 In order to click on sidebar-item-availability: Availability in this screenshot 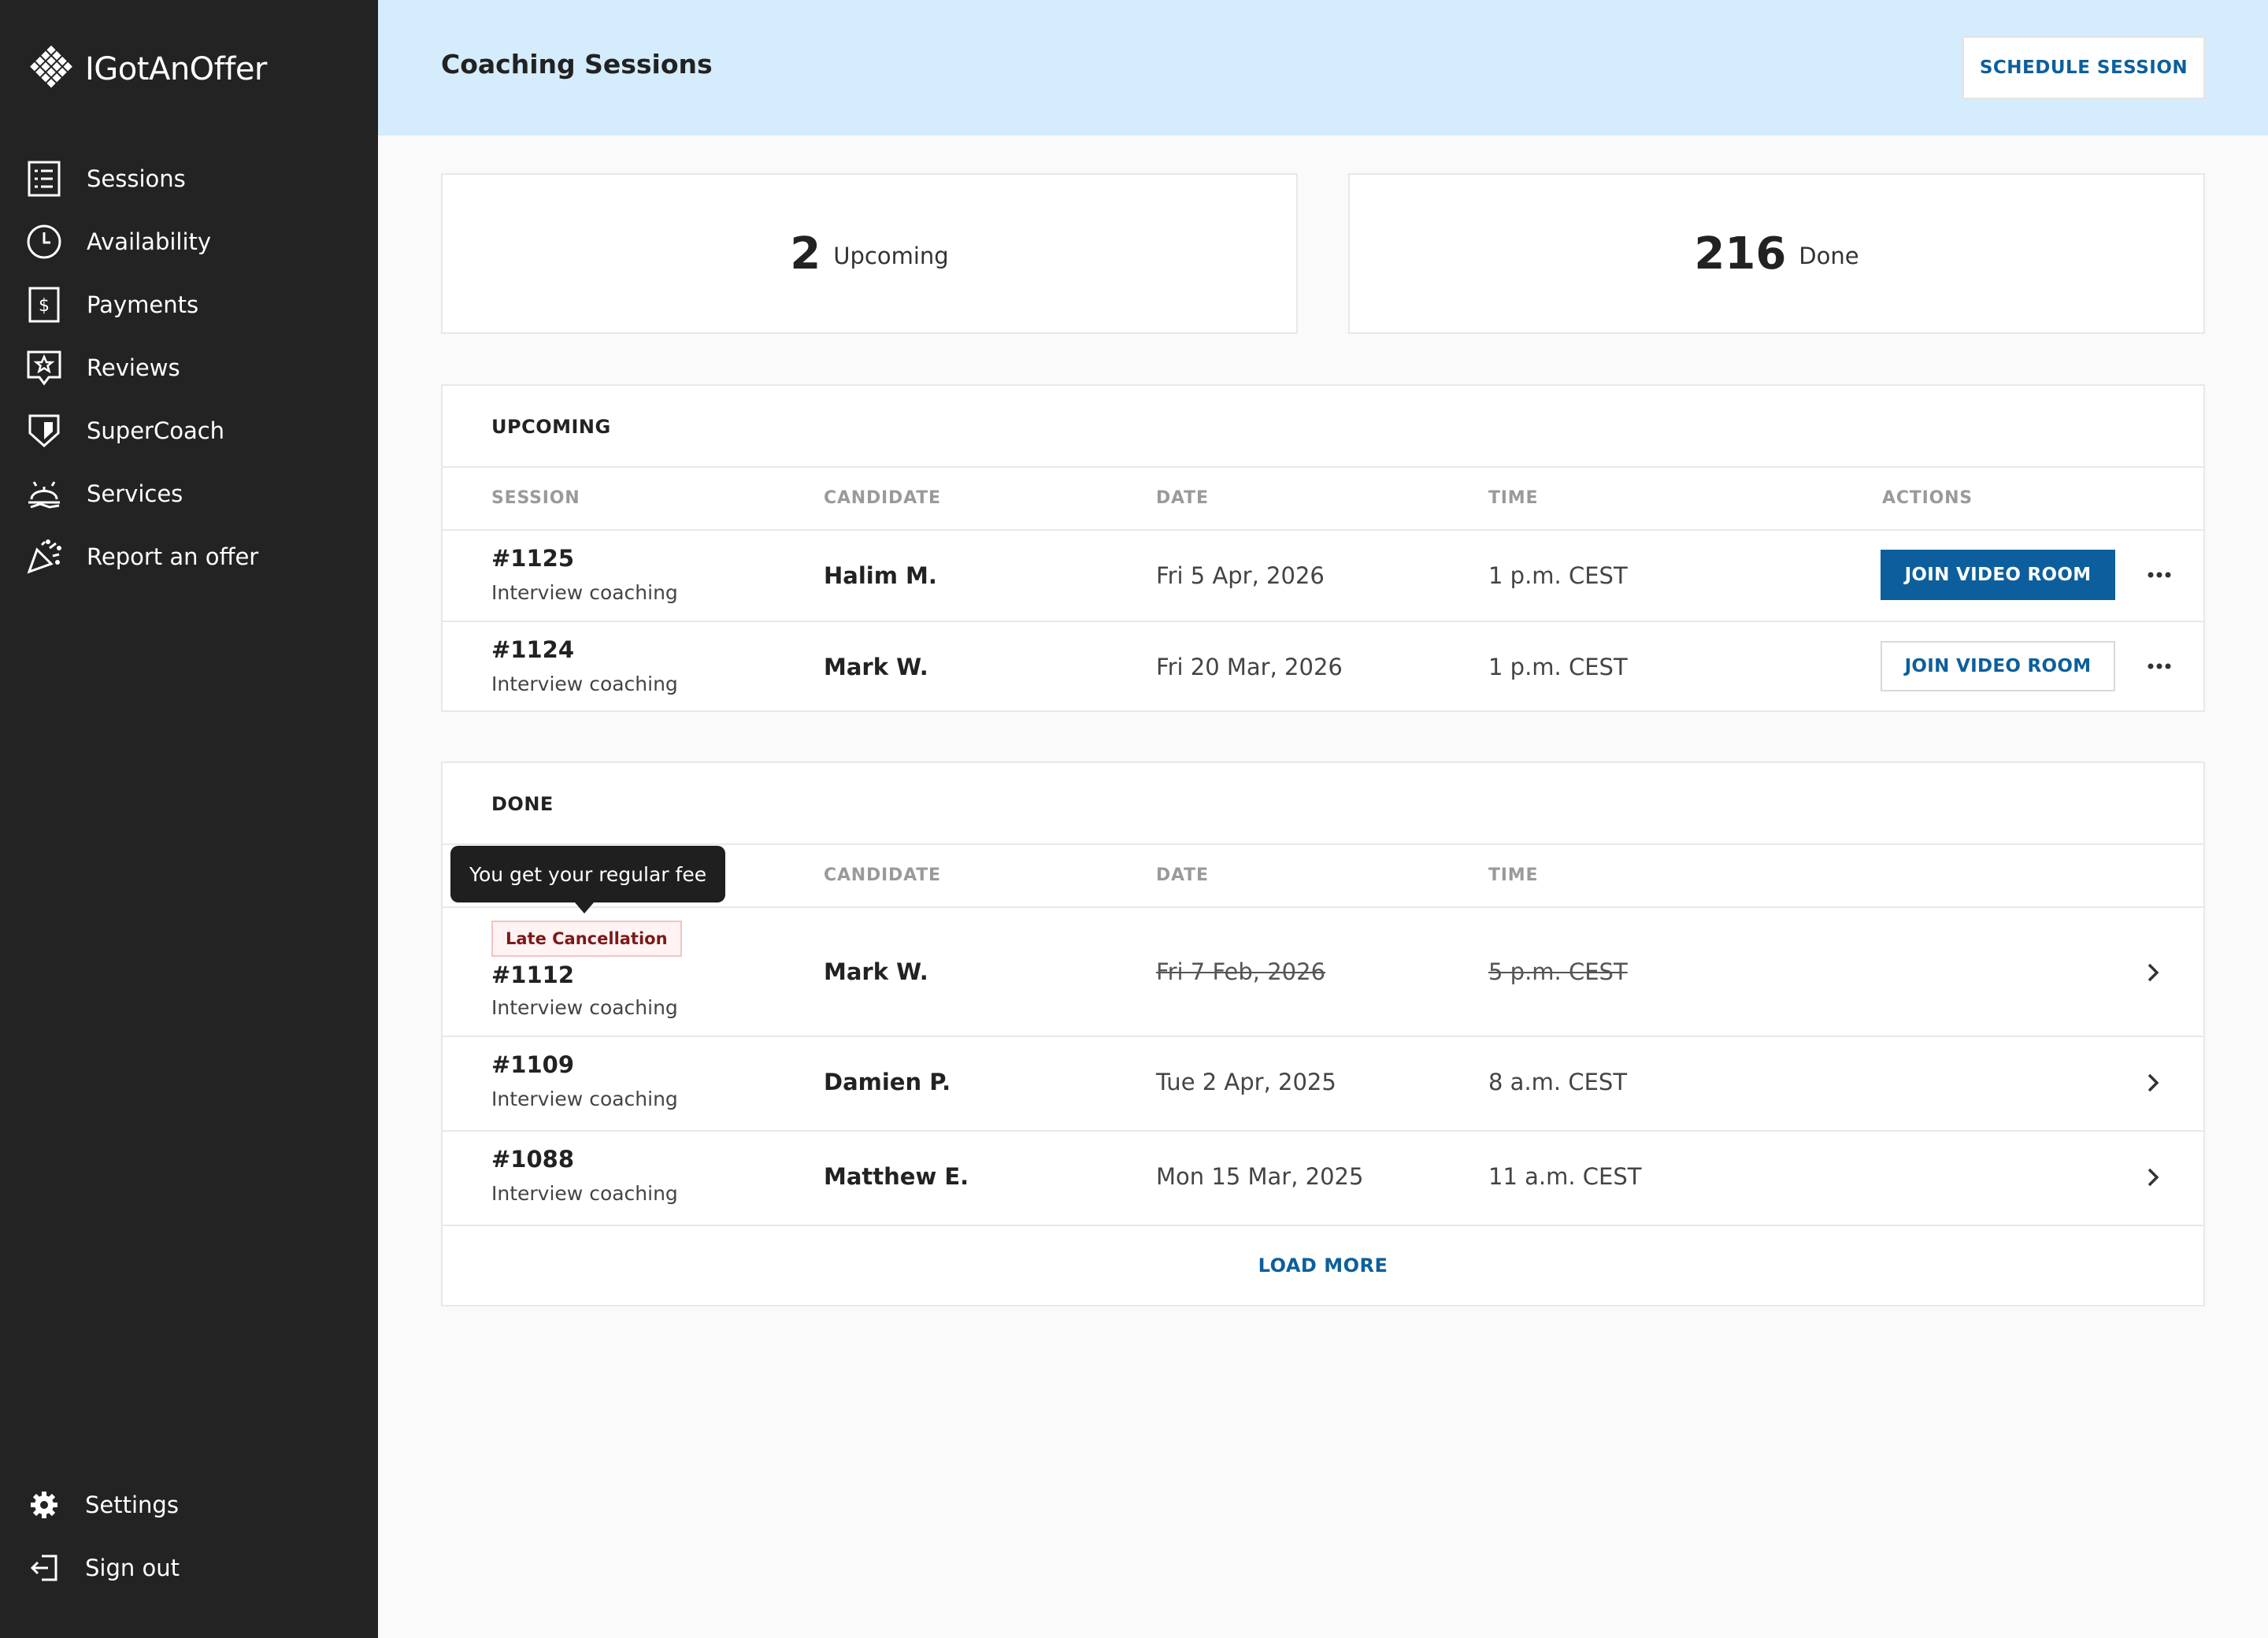, I will do `click(118, 242)`.